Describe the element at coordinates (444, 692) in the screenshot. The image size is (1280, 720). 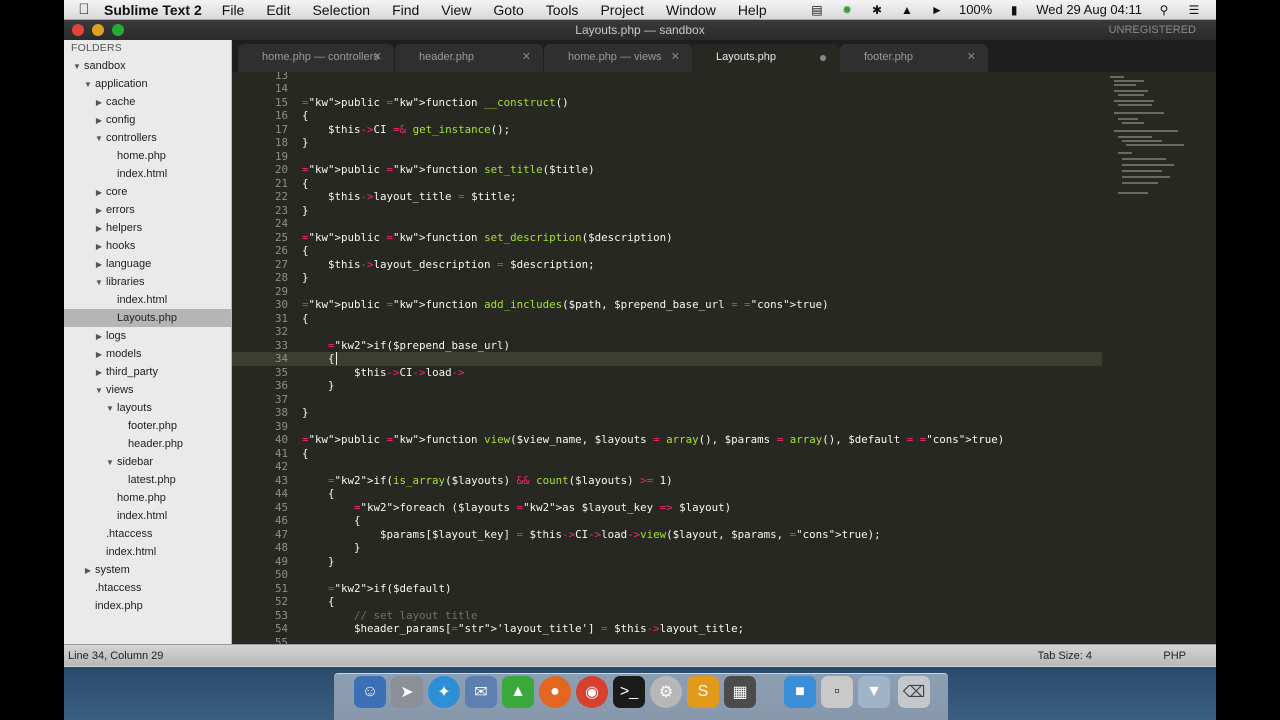
I see `safari-icon: ✦` at that location.